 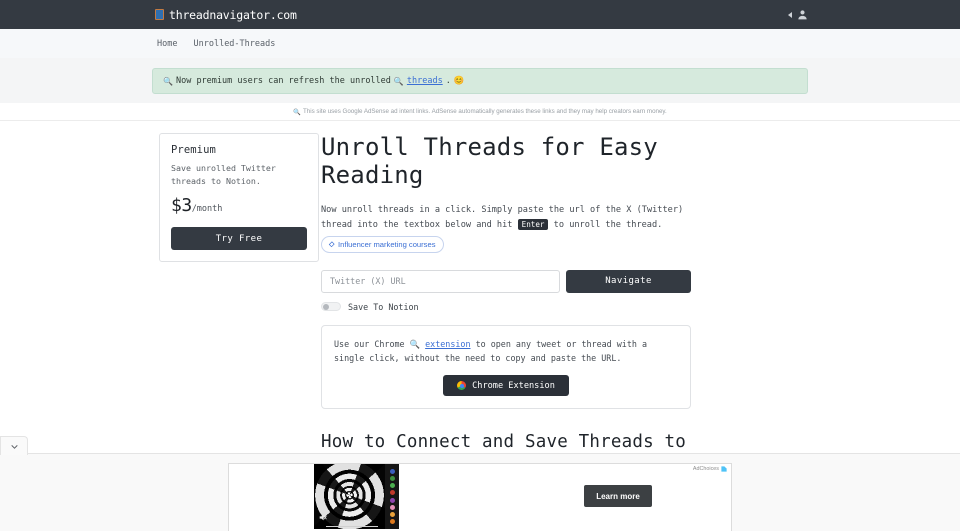 I want to click on book-logo-icon, so click(x=159, y=14).